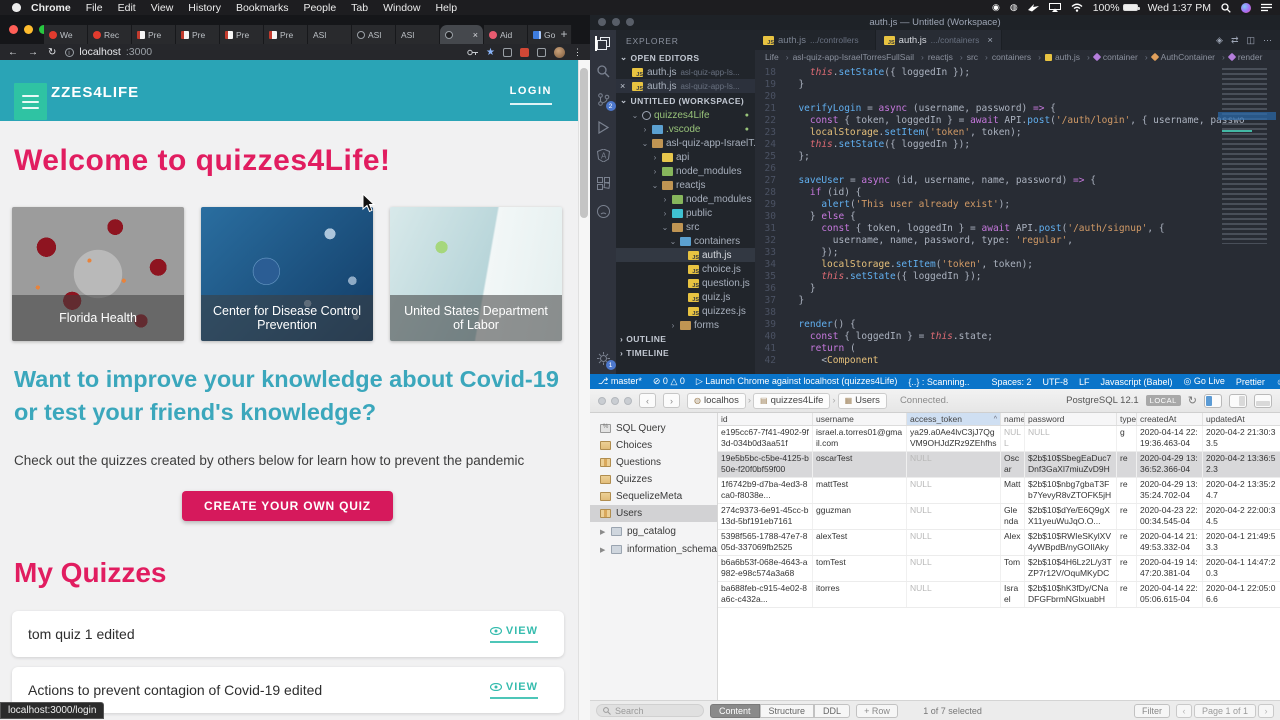 The width and height of the screenshot is (1280, 720). I want to click on breadcrumb-item: render, so click(1244, 57).